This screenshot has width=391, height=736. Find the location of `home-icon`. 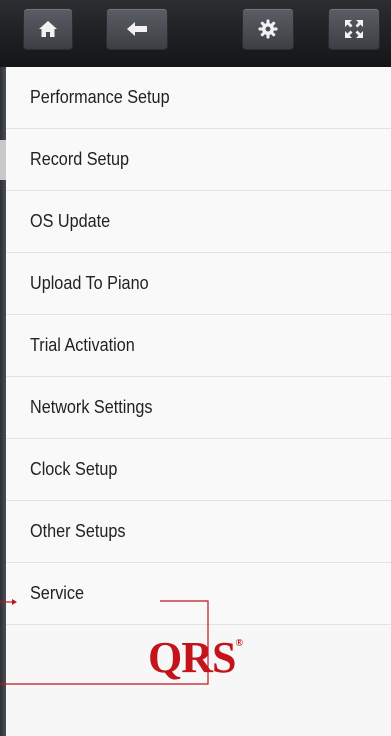

home-icon is located at coordinates (48, 29).